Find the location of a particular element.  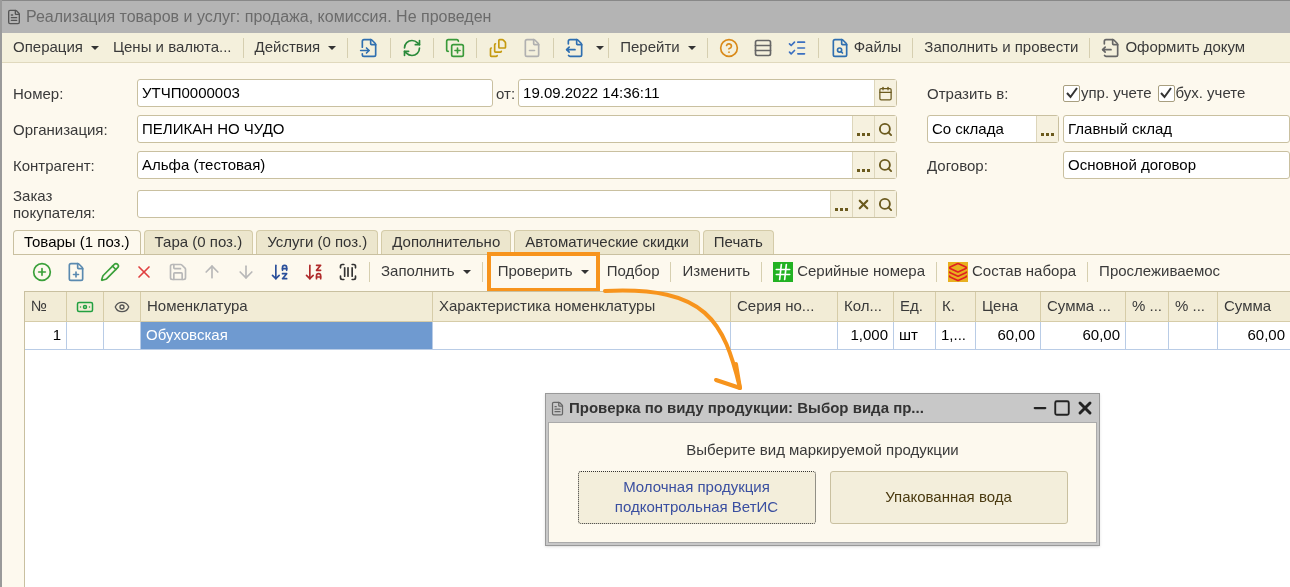

choice-button: Упакованная вода is located at coordinates (948, 497).